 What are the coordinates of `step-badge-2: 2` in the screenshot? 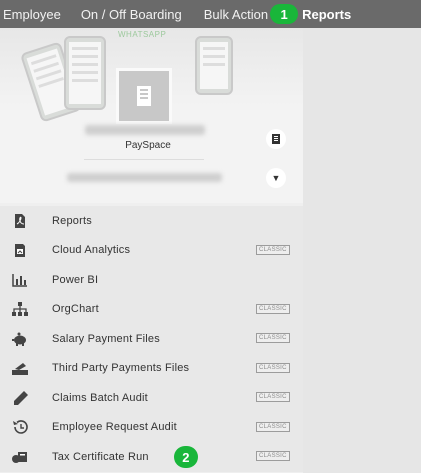 It's located at (186, 457).